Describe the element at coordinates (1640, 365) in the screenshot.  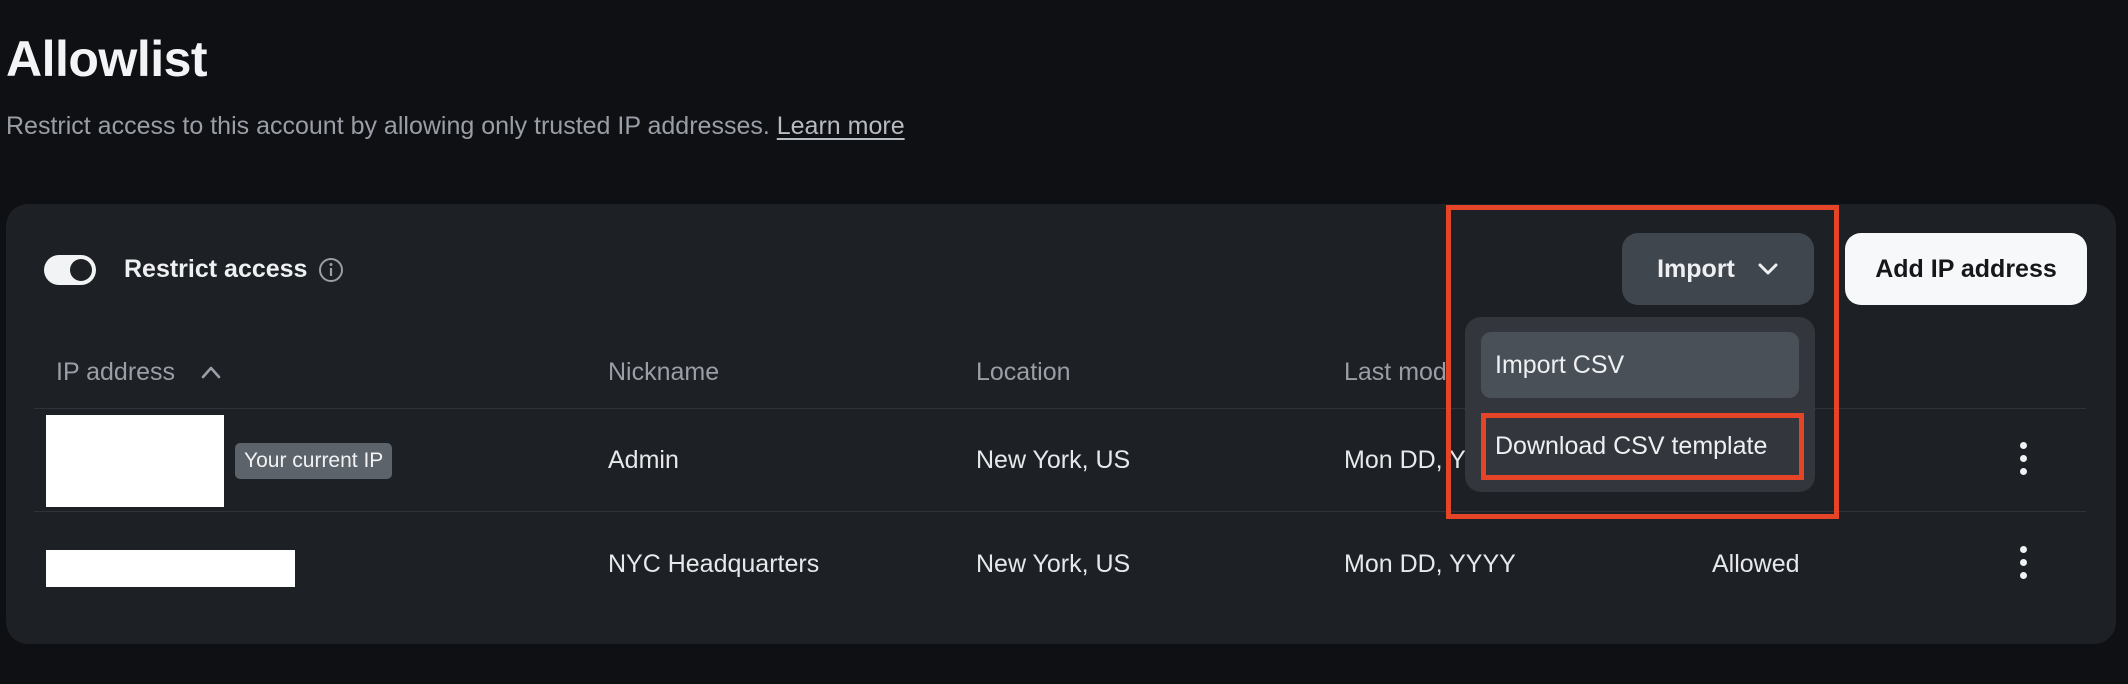
I see `import-csv-menu-item: Import CSV` at that location.